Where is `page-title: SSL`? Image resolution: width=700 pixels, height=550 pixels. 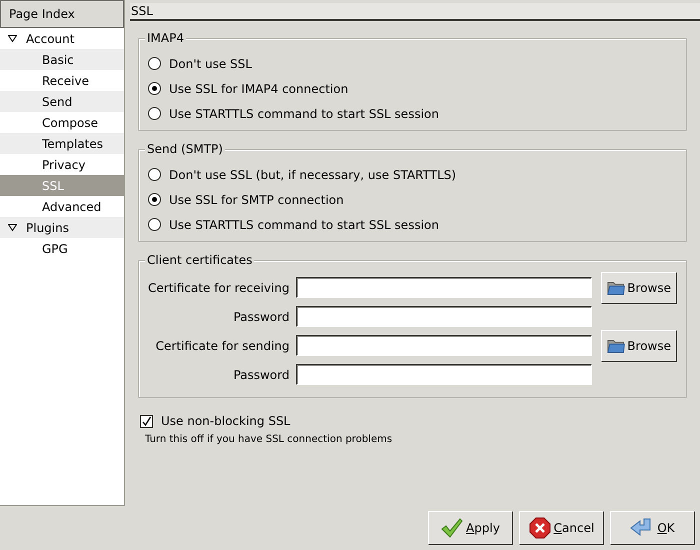
page-title: SSL is located at coordinates (415, 12).